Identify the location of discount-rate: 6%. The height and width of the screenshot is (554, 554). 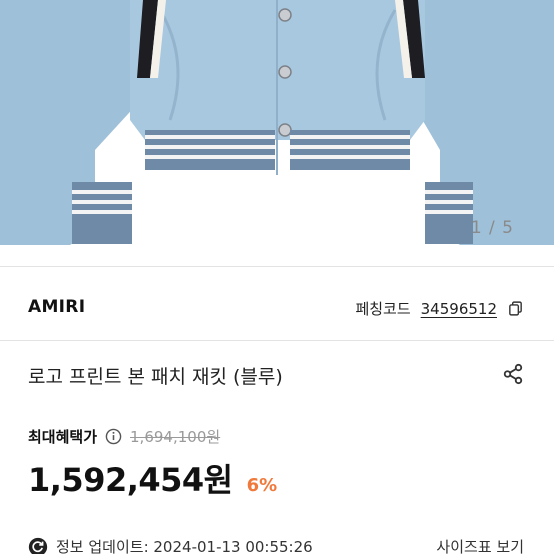
(262, 485).